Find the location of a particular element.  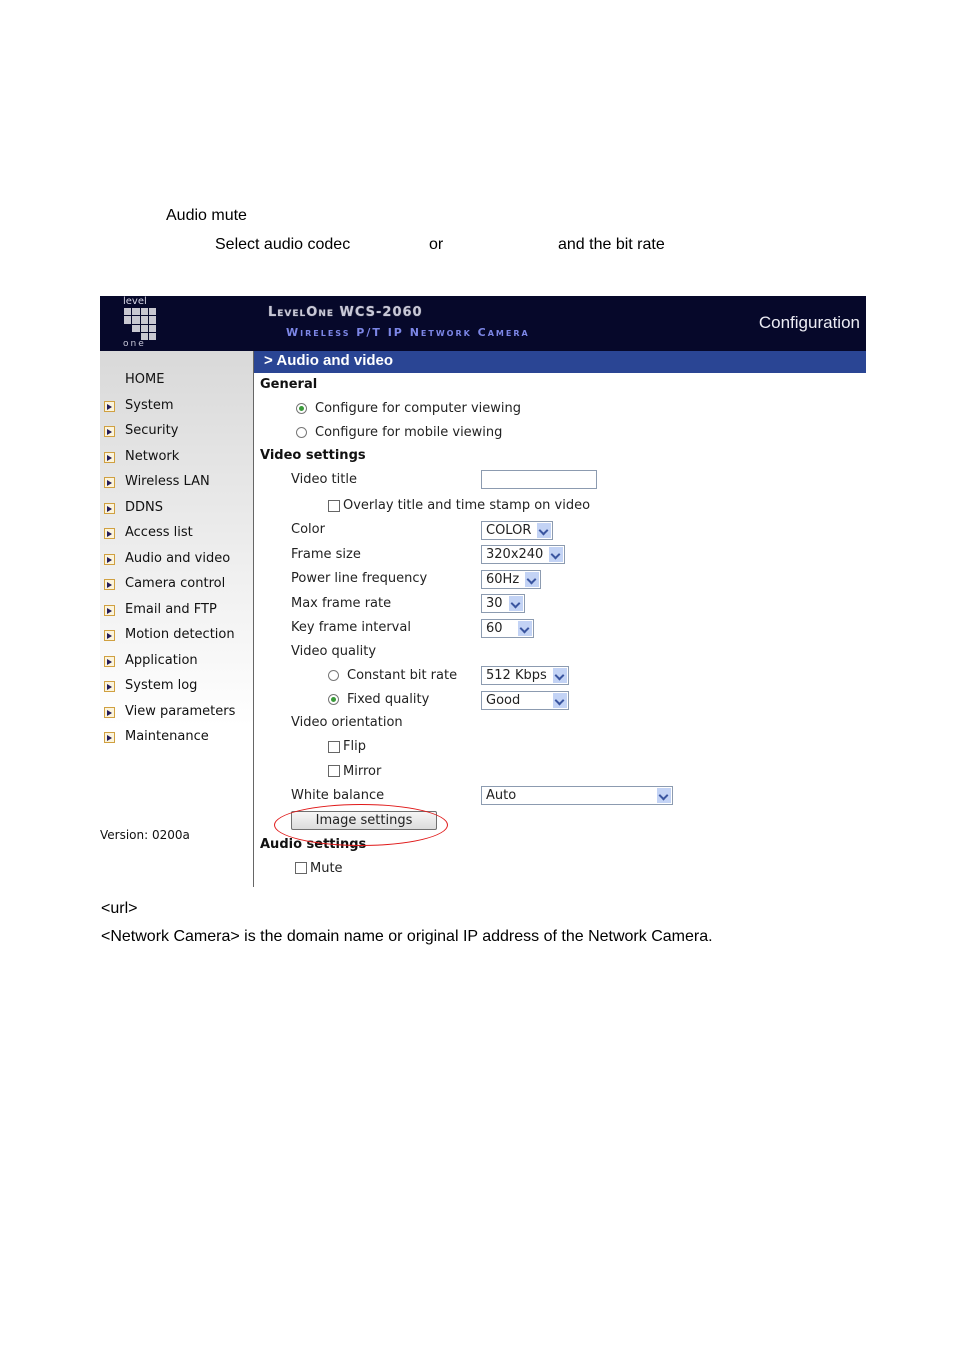

bit-rate-select: 512 Kbps is located at coordinates (525, 675).